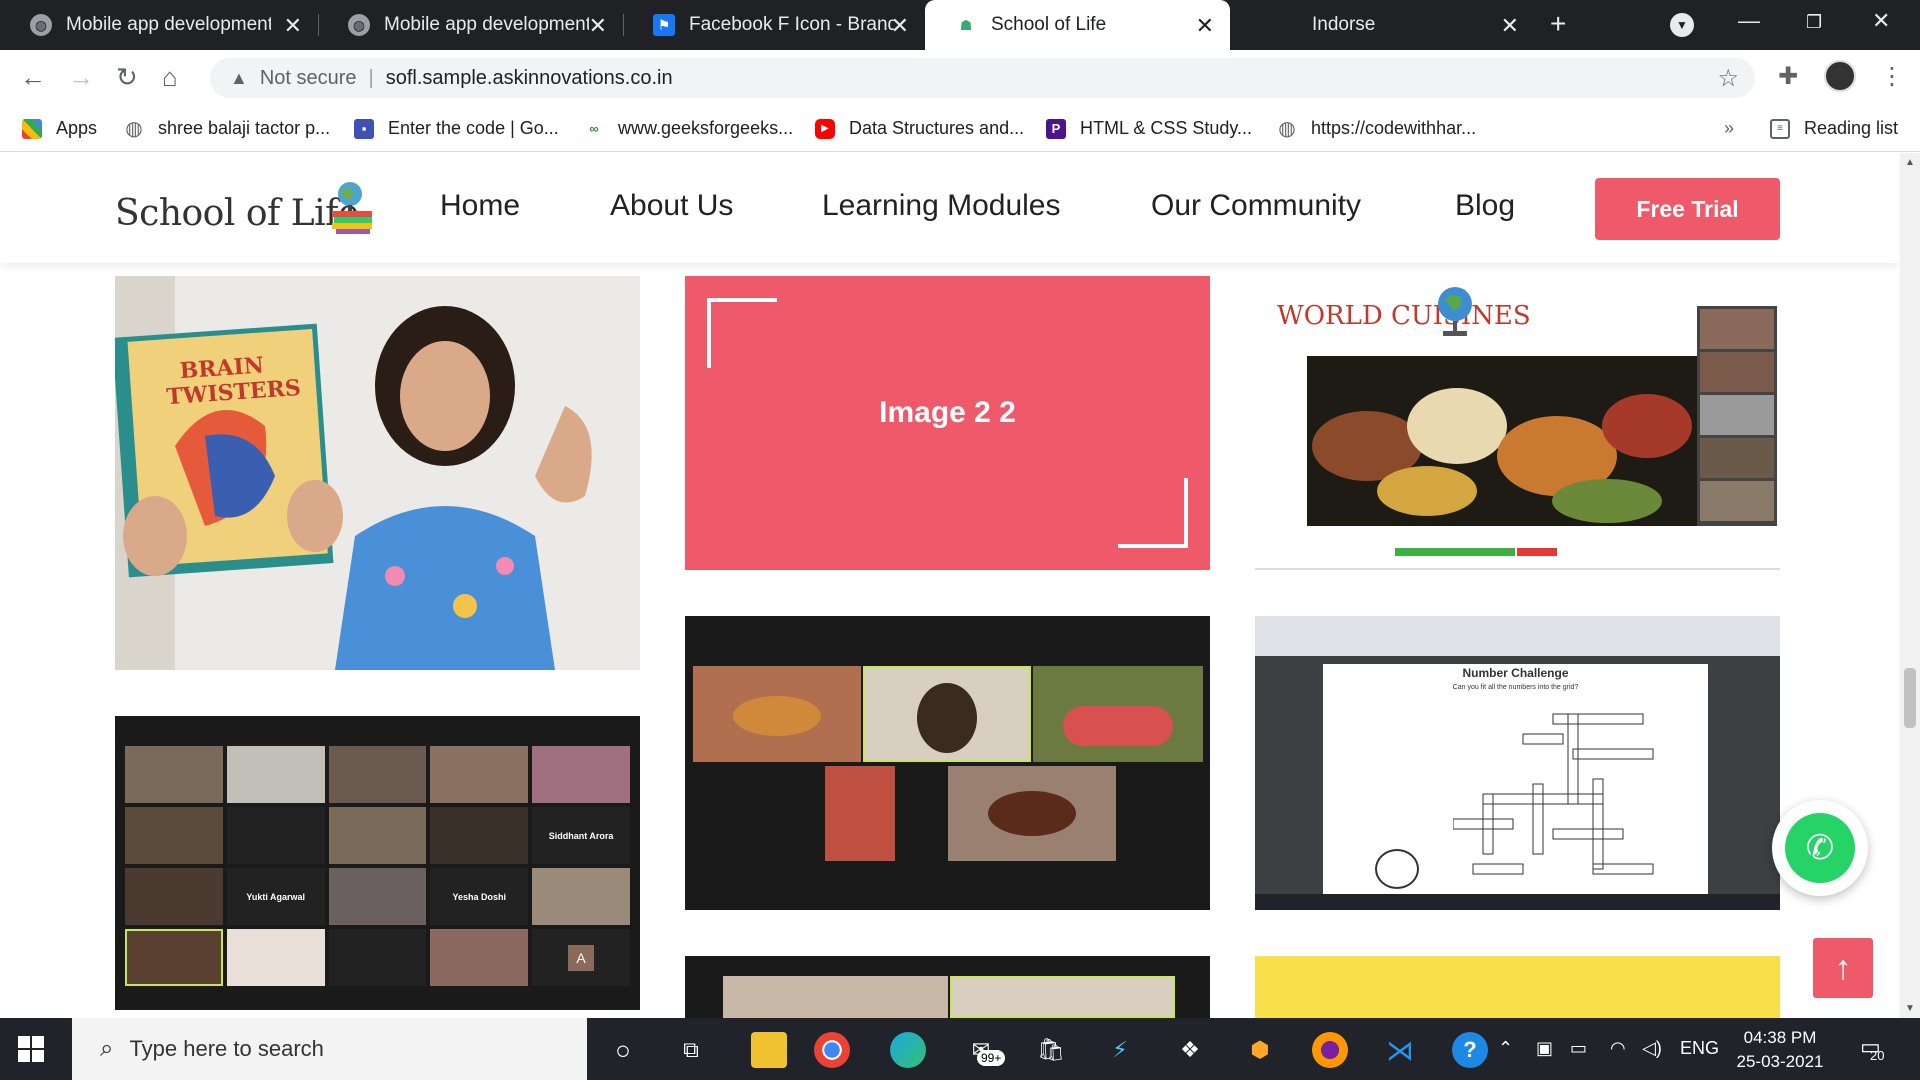 Image resolution: width=1920 pixels, height=1080 pixels. I want to click on volume-icon: ◁), so click(1652, 1048).